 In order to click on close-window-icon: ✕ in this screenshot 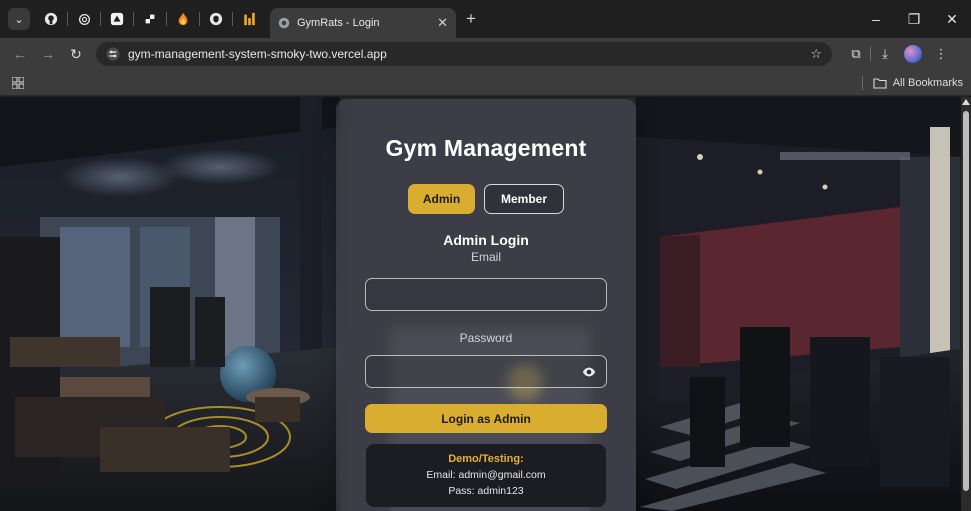, I will do `click(952, 19)`.